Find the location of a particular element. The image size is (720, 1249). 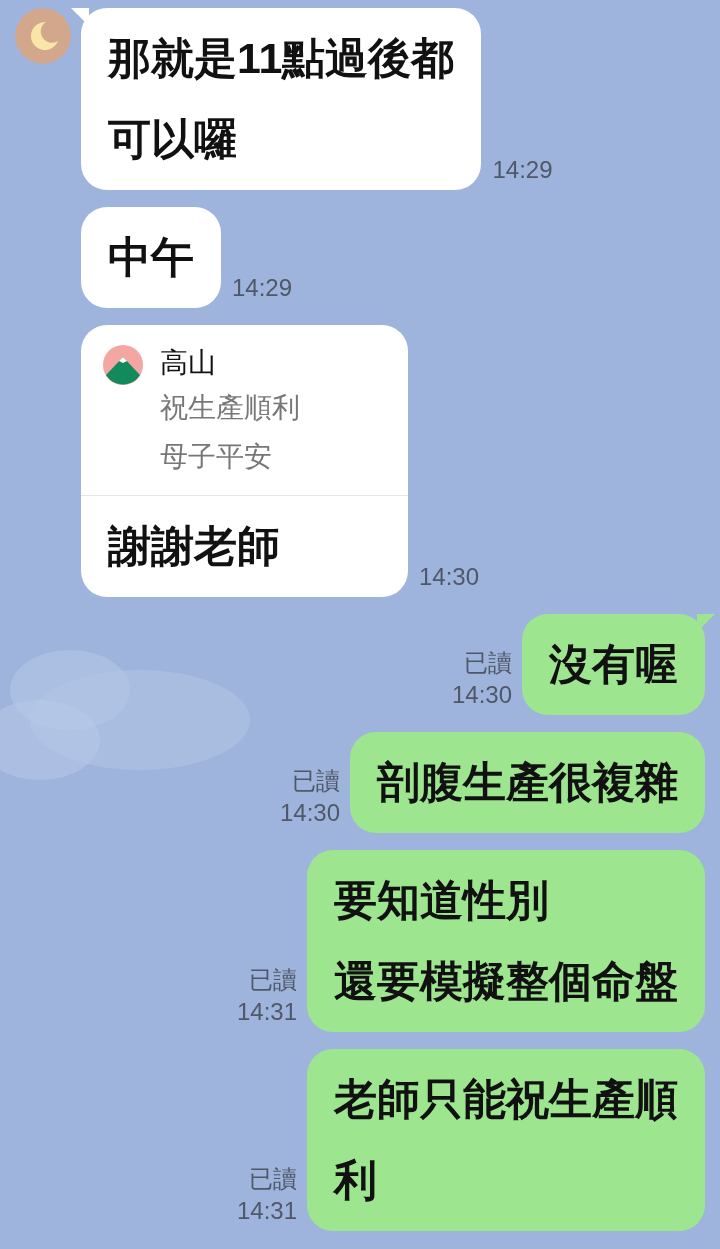

message-line: 剖腹生產很複雜 is located at coordinates (527, 782).